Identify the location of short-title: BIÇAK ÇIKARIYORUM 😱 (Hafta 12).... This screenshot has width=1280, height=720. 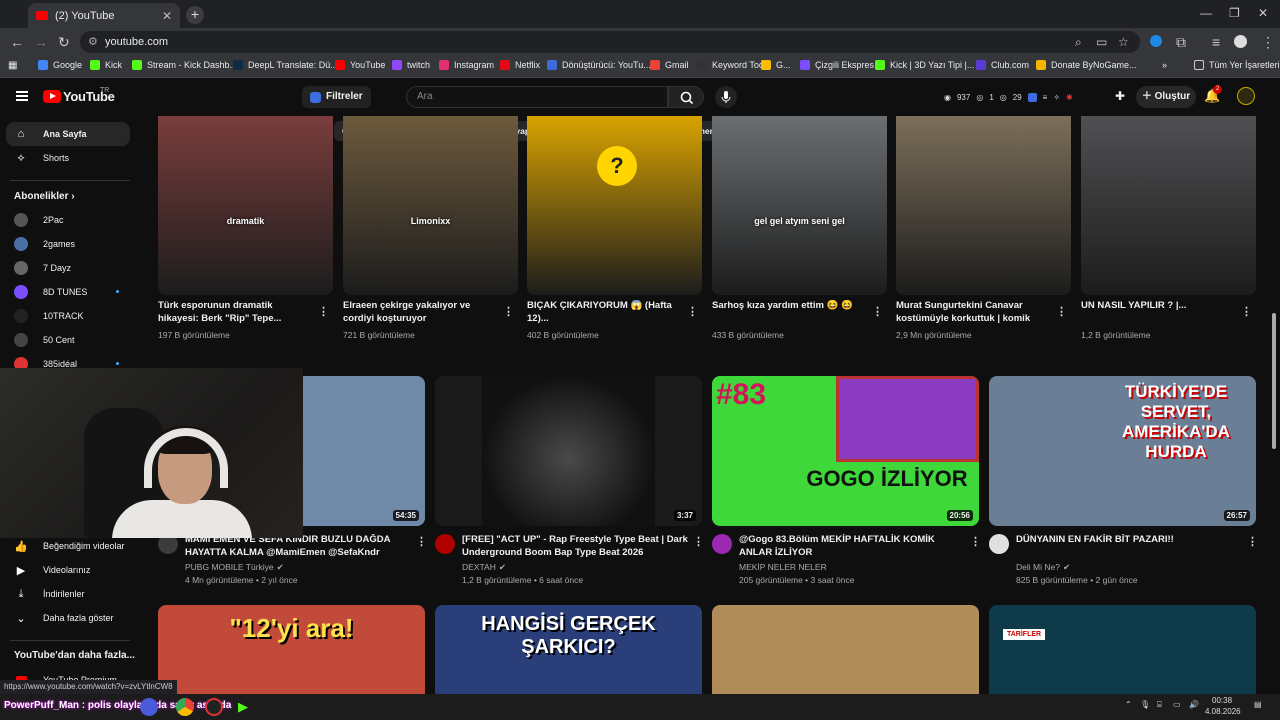
(603, 313).